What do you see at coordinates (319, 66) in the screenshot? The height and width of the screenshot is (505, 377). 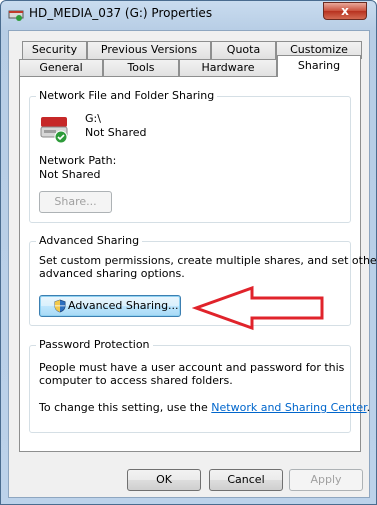 I see `tab-sharing: Sharing` at bounding box center [319, 66].